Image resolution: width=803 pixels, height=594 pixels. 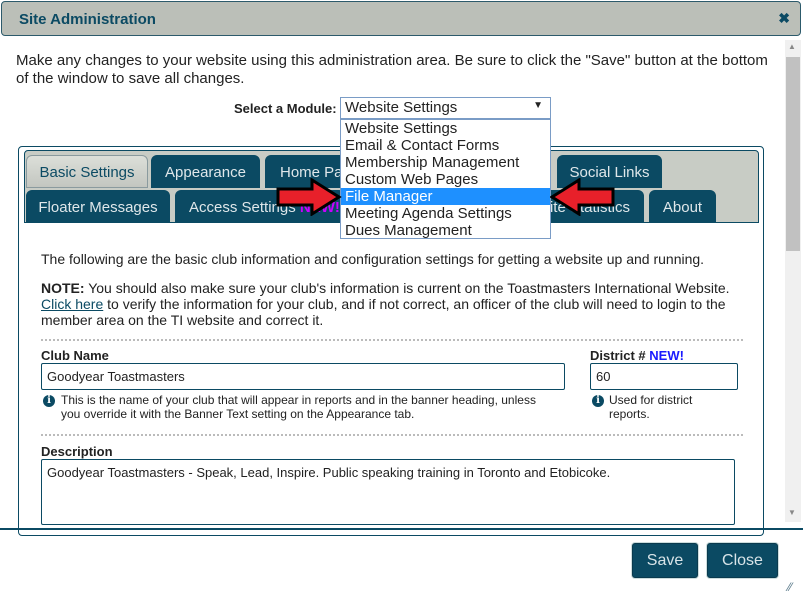 I want to click on option-membership-management: Membership Management, so click(x=445, y=162).